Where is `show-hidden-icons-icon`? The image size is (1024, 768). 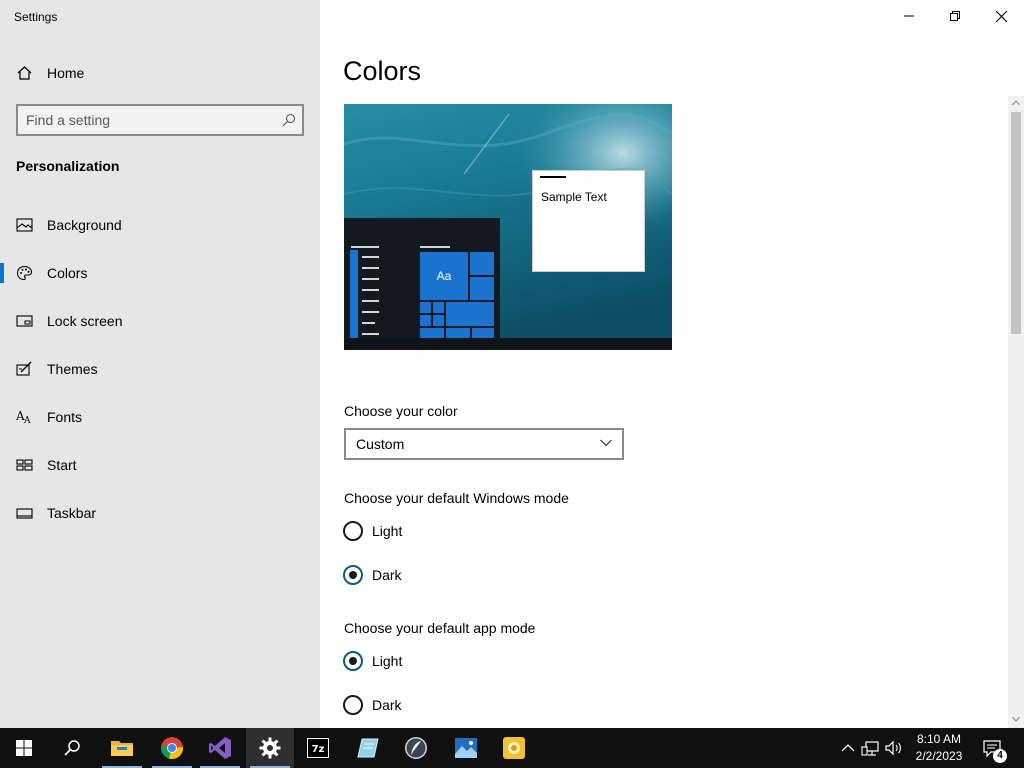 show-hidden-icons-icon is located at coordinates (848, 748).